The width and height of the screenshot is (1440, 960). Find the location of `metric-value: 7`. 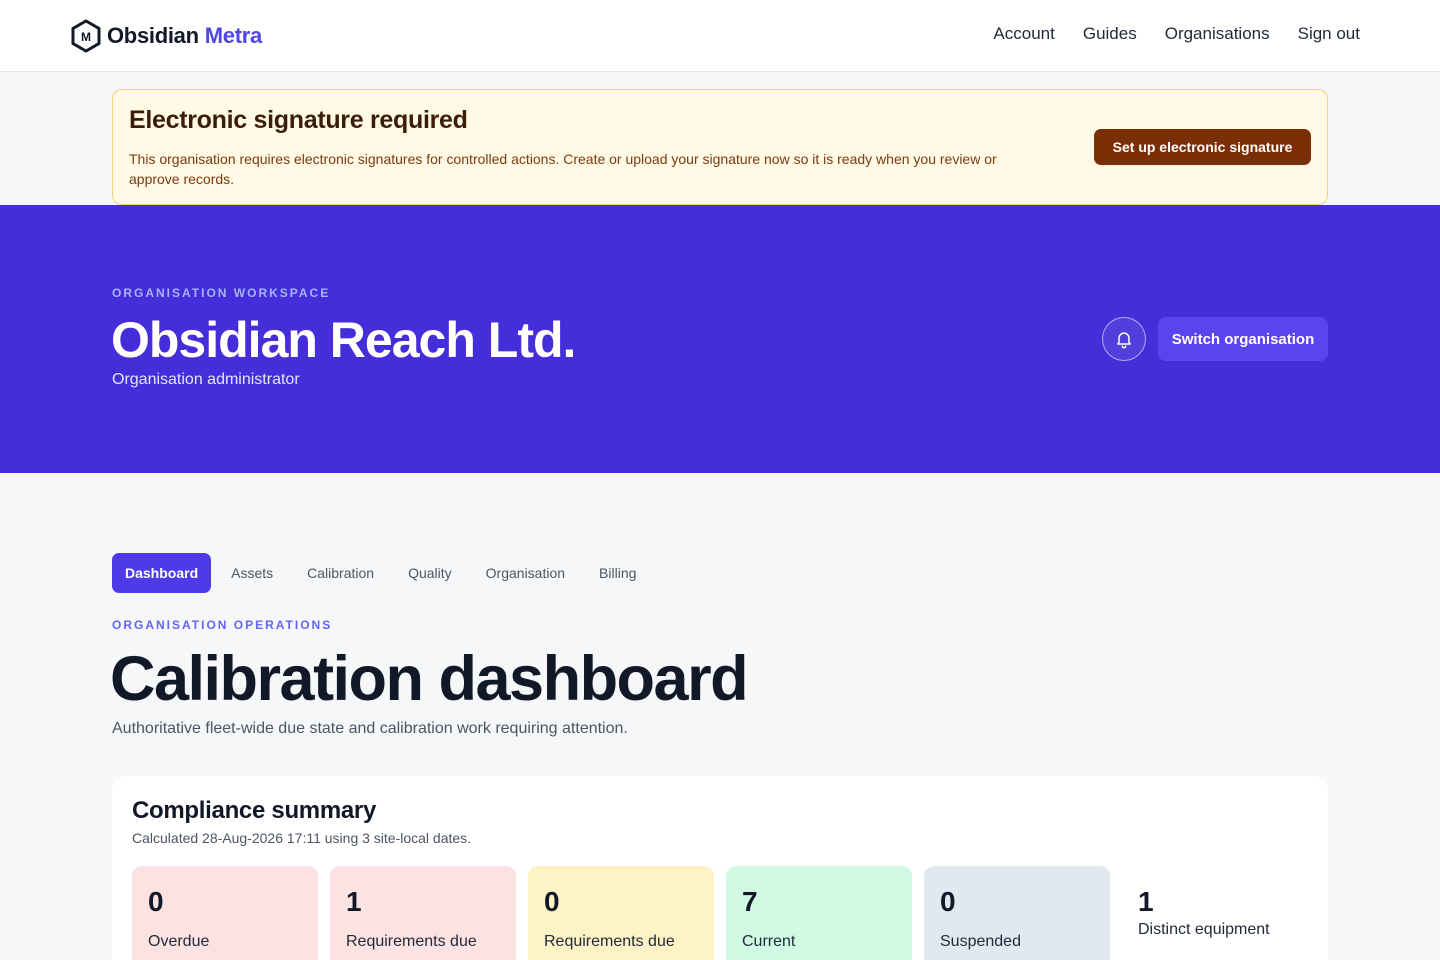

metric-value: 7 is located at coordinates (750, 901).